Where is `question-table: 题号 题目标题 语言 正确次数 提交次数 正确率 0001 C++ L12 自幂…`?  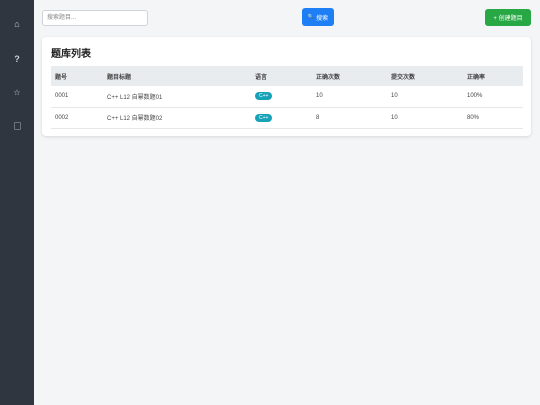
question-table: 题号 题目标题 语言 正确次数 提交次数 正确率 0001 C++ L12 自幂… is located at coordinates (287, 97).